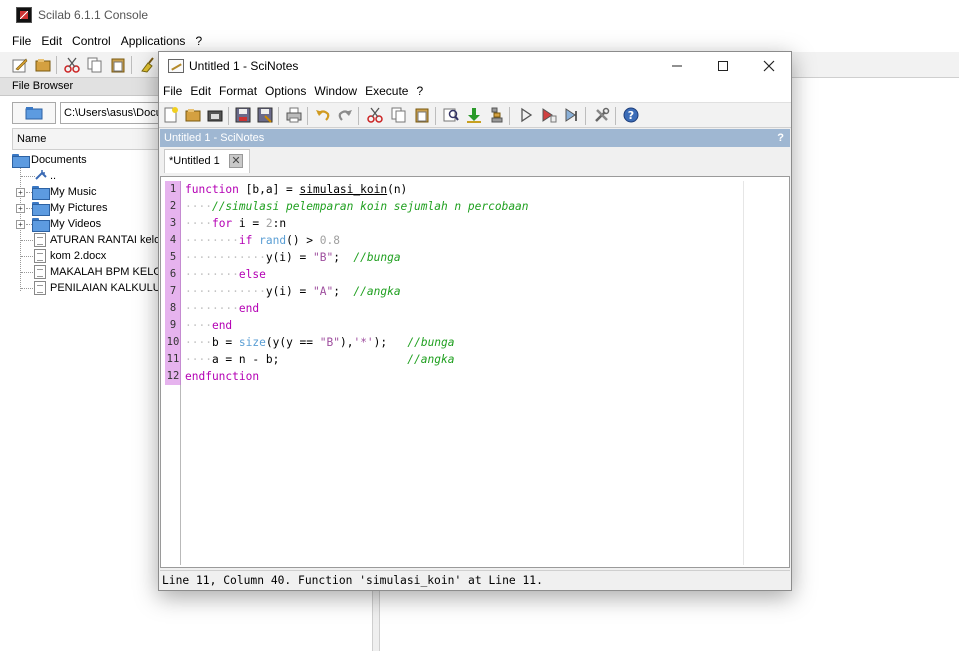 This screenshot has height=651, width=959. I want to click on open-file-icon, so click(193, 115).